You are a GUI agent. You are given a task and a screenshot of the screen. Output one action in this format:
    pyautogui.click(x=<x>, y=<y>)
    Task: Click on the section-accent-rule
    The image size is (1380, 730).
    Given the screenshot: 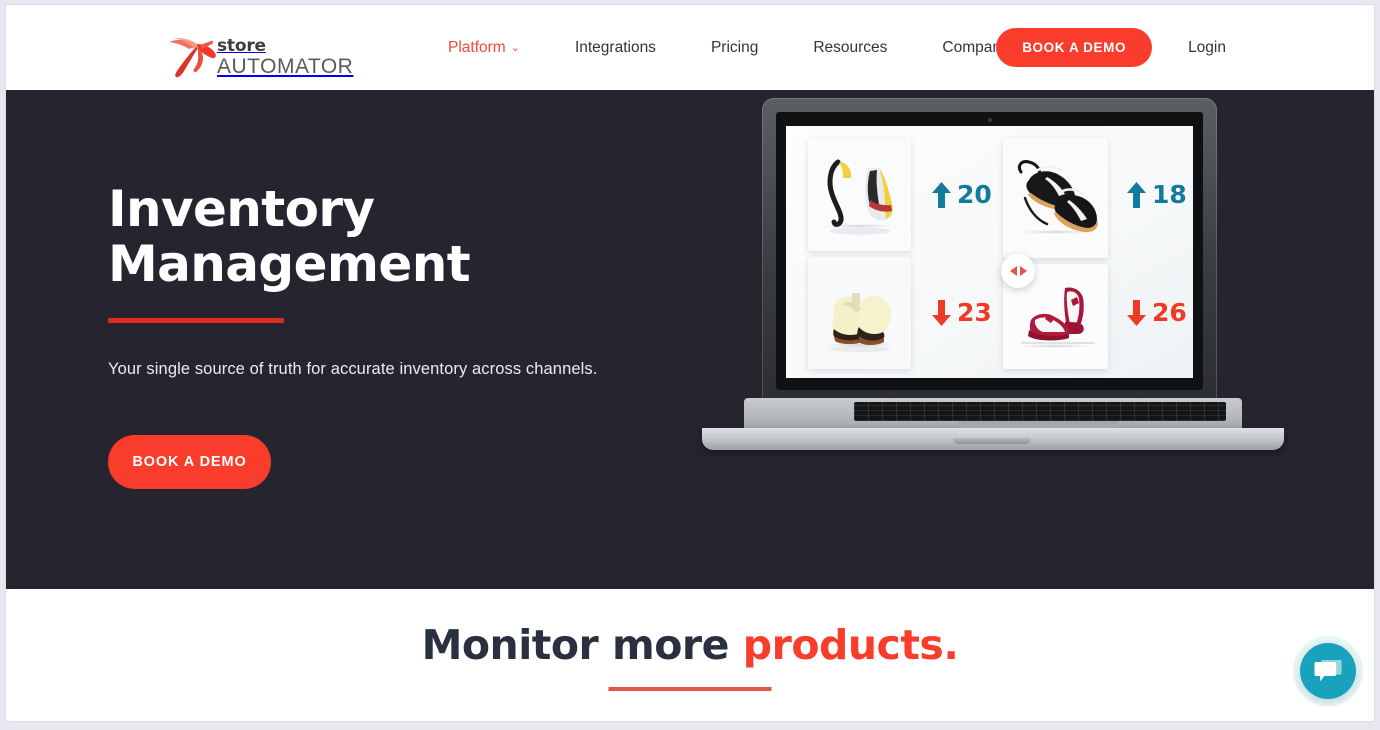 What is the action you would take?
    pyautogui.click(x=690, y=689)
    